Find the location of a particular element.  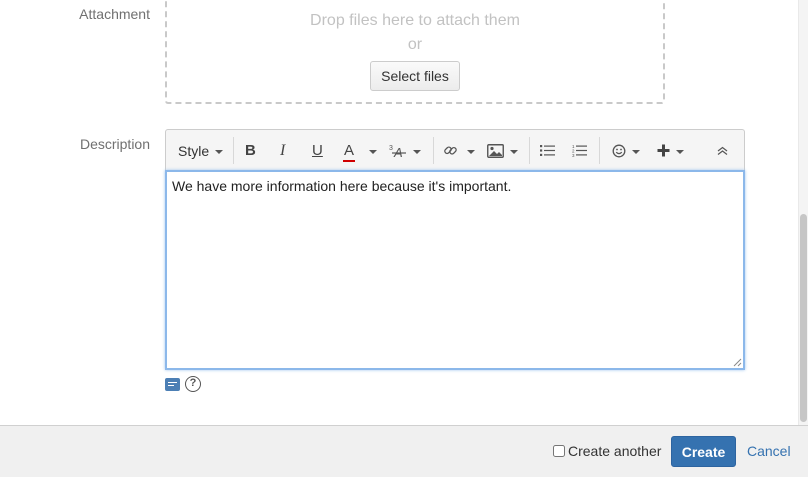

italic-button: I is located at coordinates (282, 150).